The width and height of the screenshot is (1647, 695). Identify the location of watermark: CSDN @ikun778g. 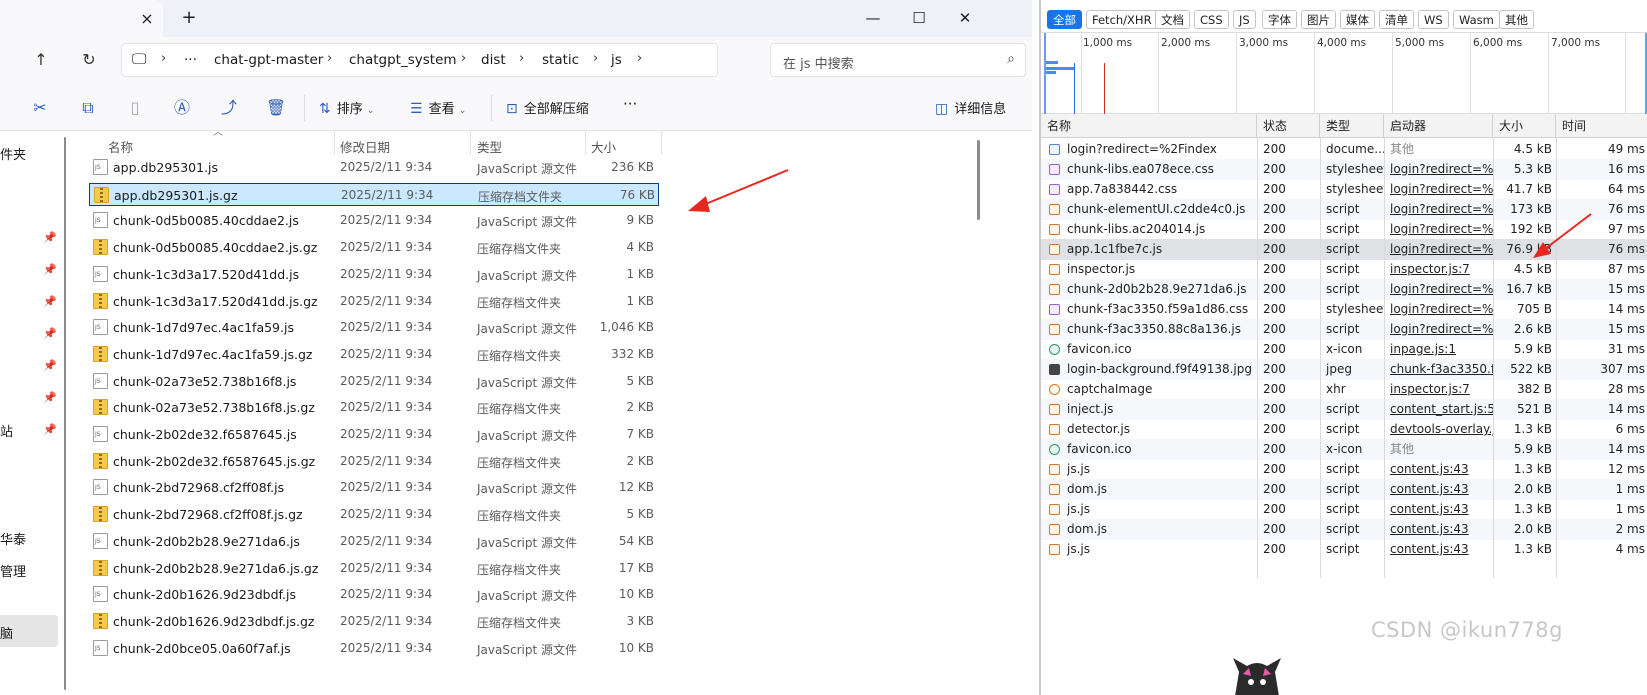
(1467, 630).